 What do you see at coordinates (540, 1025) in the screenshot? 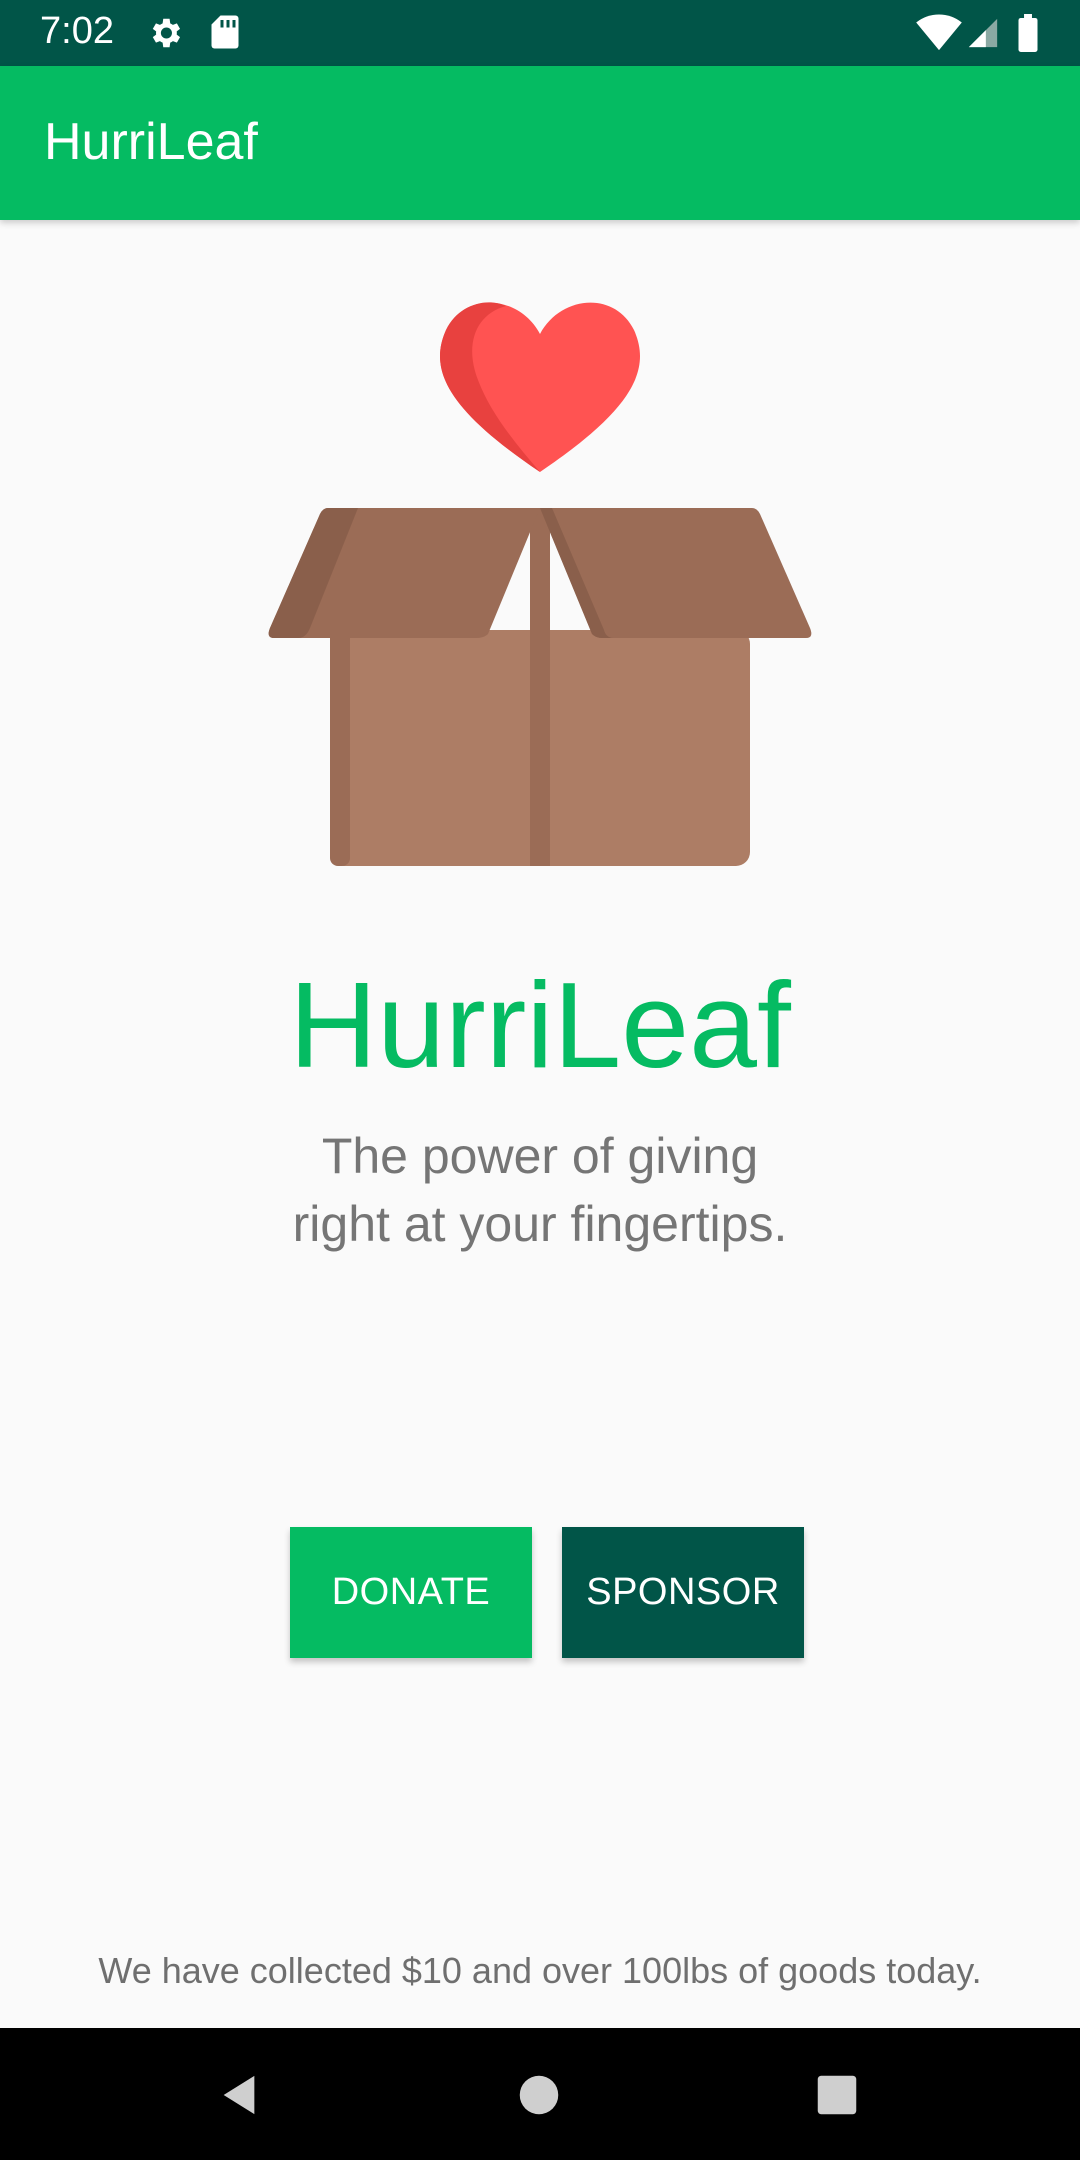
I see `brand-title: HurriLeaf` at bounding box center [540, 1025].